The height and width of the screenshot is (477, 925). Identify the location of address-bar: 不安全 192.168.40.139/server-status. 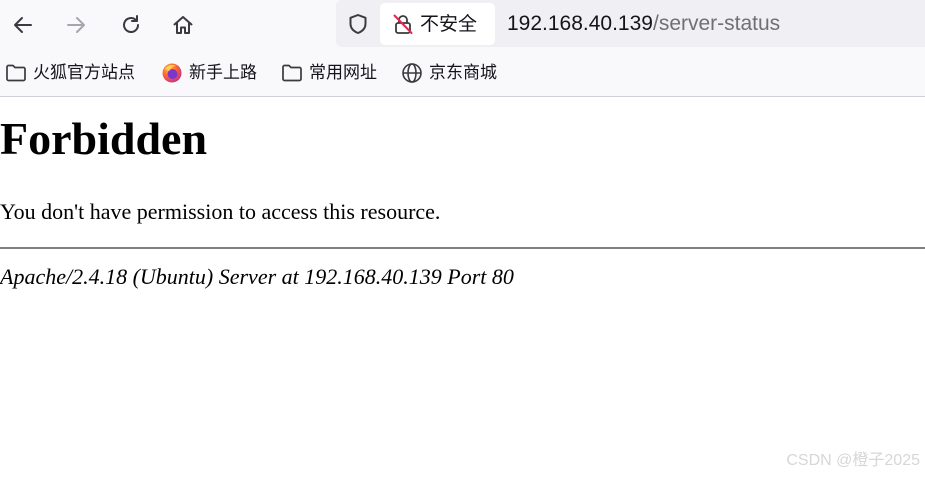
(630, 23).